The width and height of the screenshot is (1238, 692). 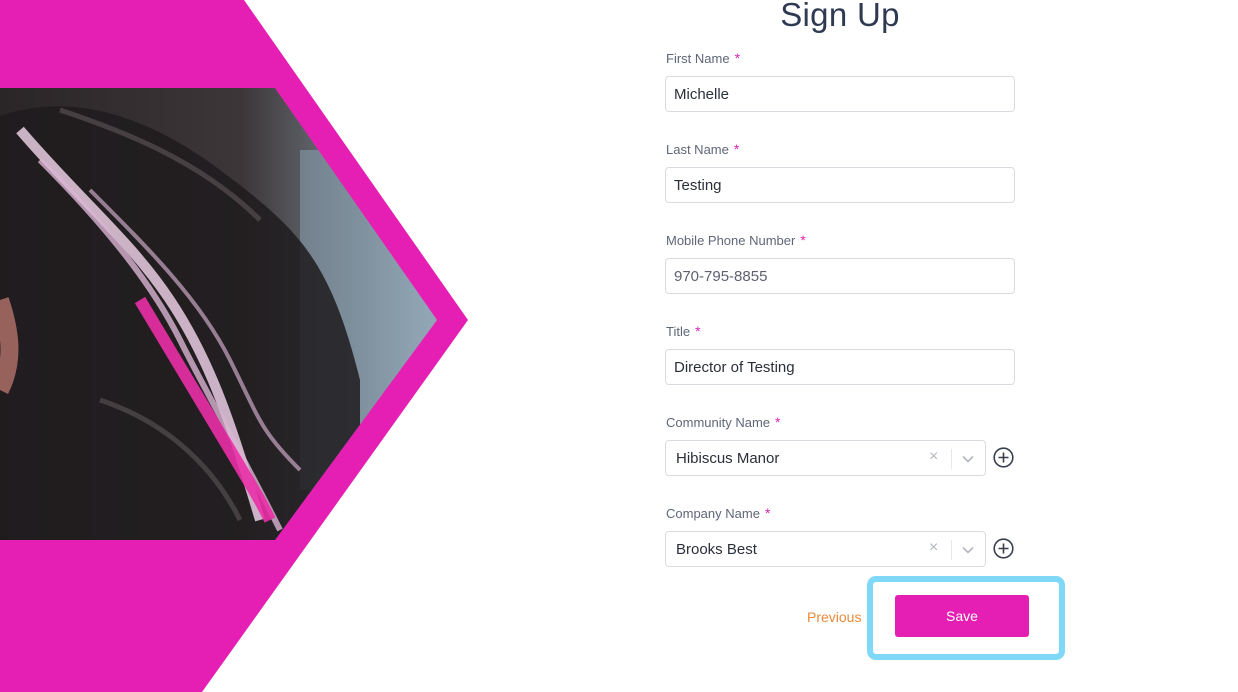 I want to click on first-name-label: First Name *, so click(x=703, y=58).